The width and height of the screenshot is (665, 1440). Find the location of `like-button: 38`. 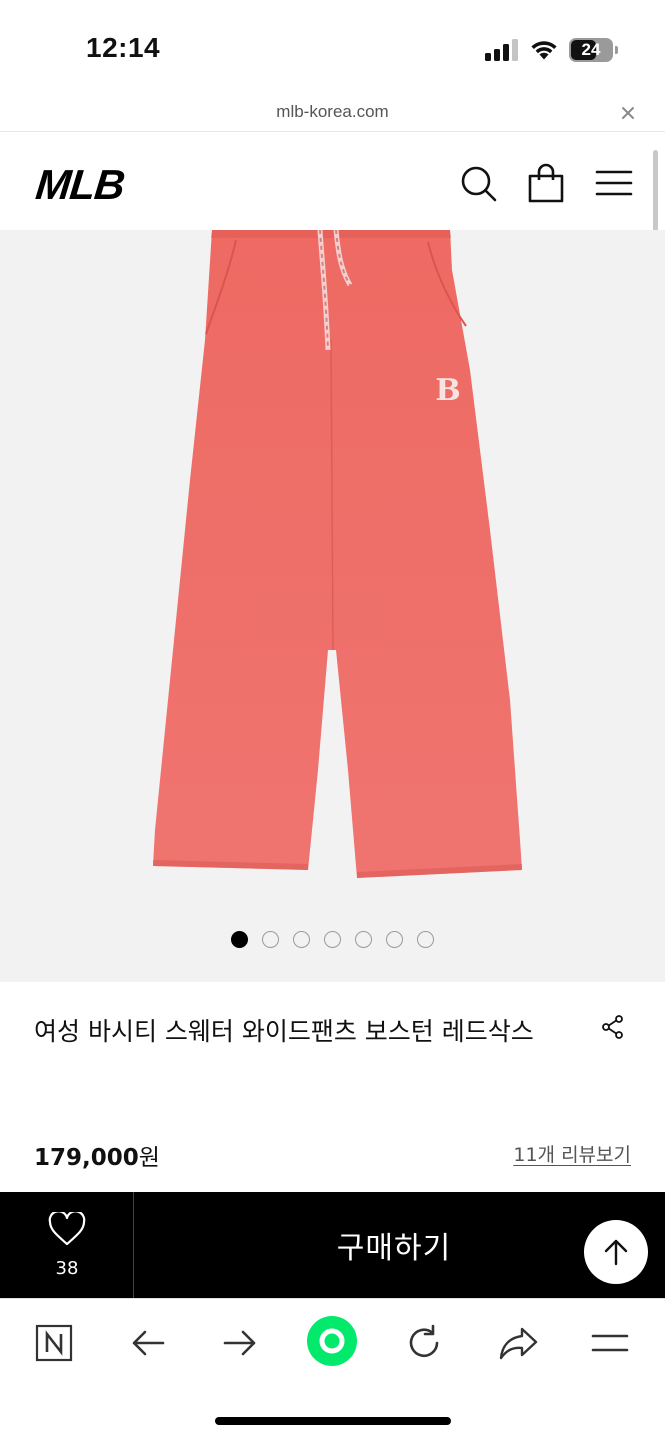

like-button: 38 is located at coordinates (67, 1245).